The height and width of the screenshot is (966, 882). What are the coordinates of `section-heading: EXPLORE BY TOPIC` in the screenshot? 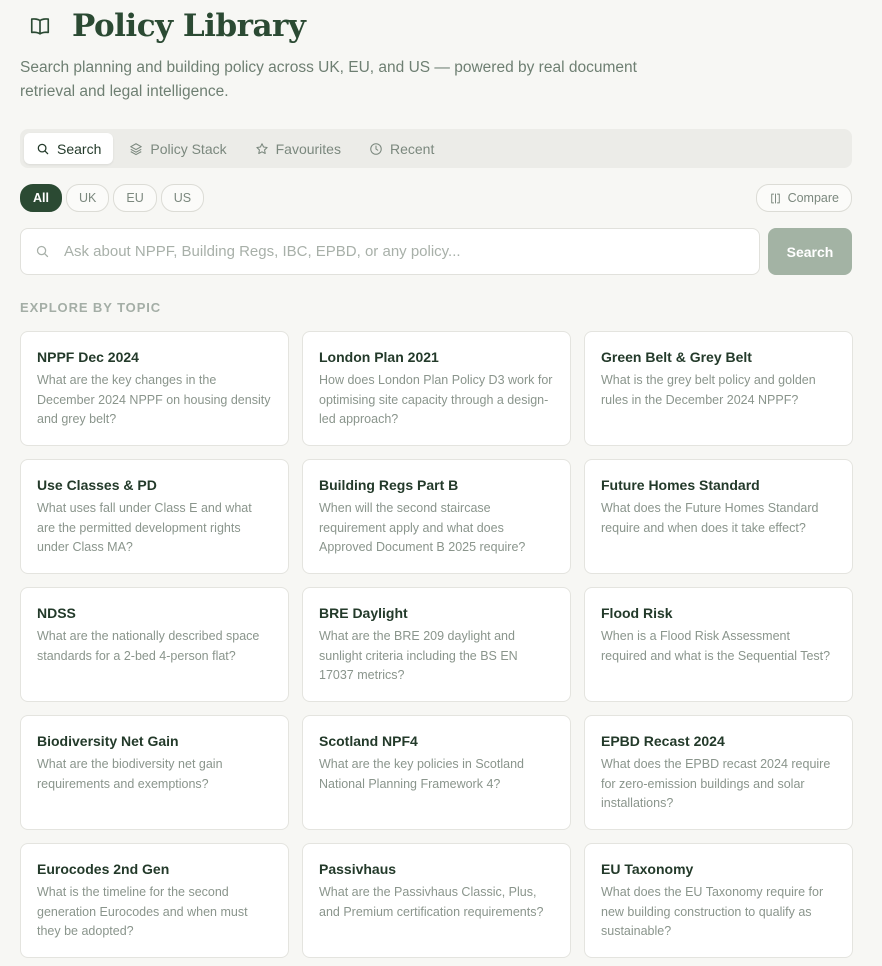 It's located at (91, 307).